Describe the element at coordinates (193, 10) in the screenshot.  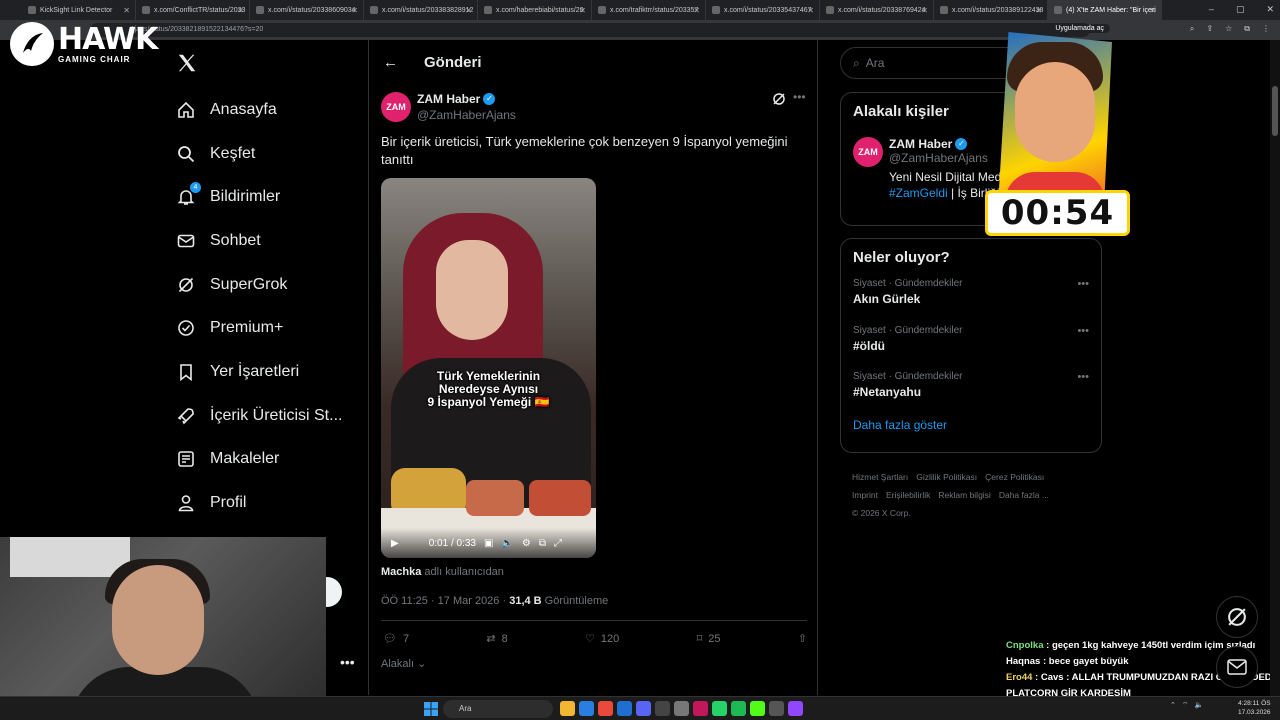
I see `browser-tab: x.com/ConflictTR/status/2033 ✕` at that location.